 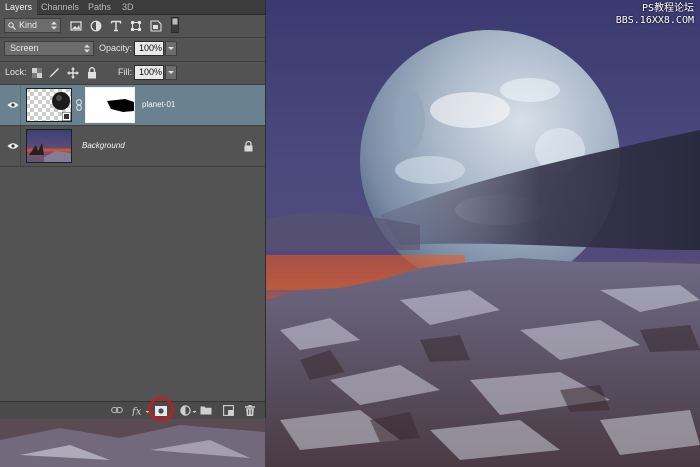 I want to click on panel-tab-bar: Layers Channels Paths 3D, so click(x=132, y=7).